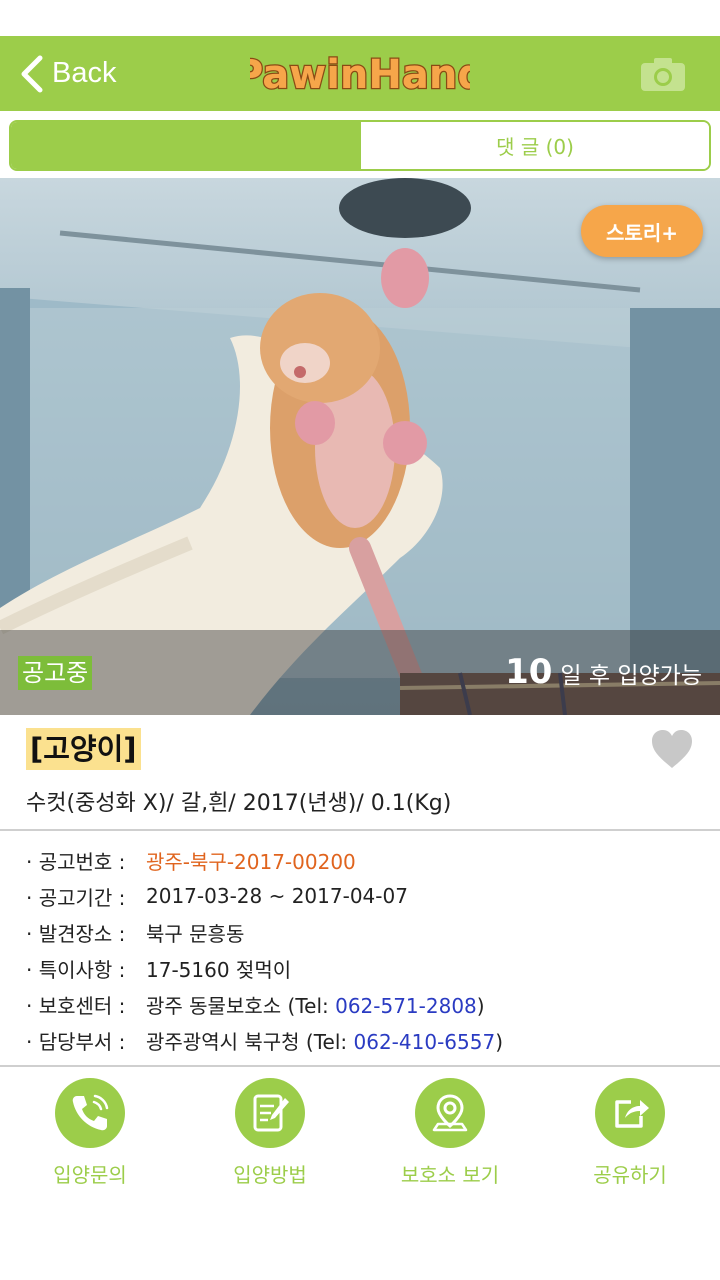  What do you see at coordinates (480, 1005) in the screenshot?
I see `shelter-suffix: )` at bounding box center [480, 1005].